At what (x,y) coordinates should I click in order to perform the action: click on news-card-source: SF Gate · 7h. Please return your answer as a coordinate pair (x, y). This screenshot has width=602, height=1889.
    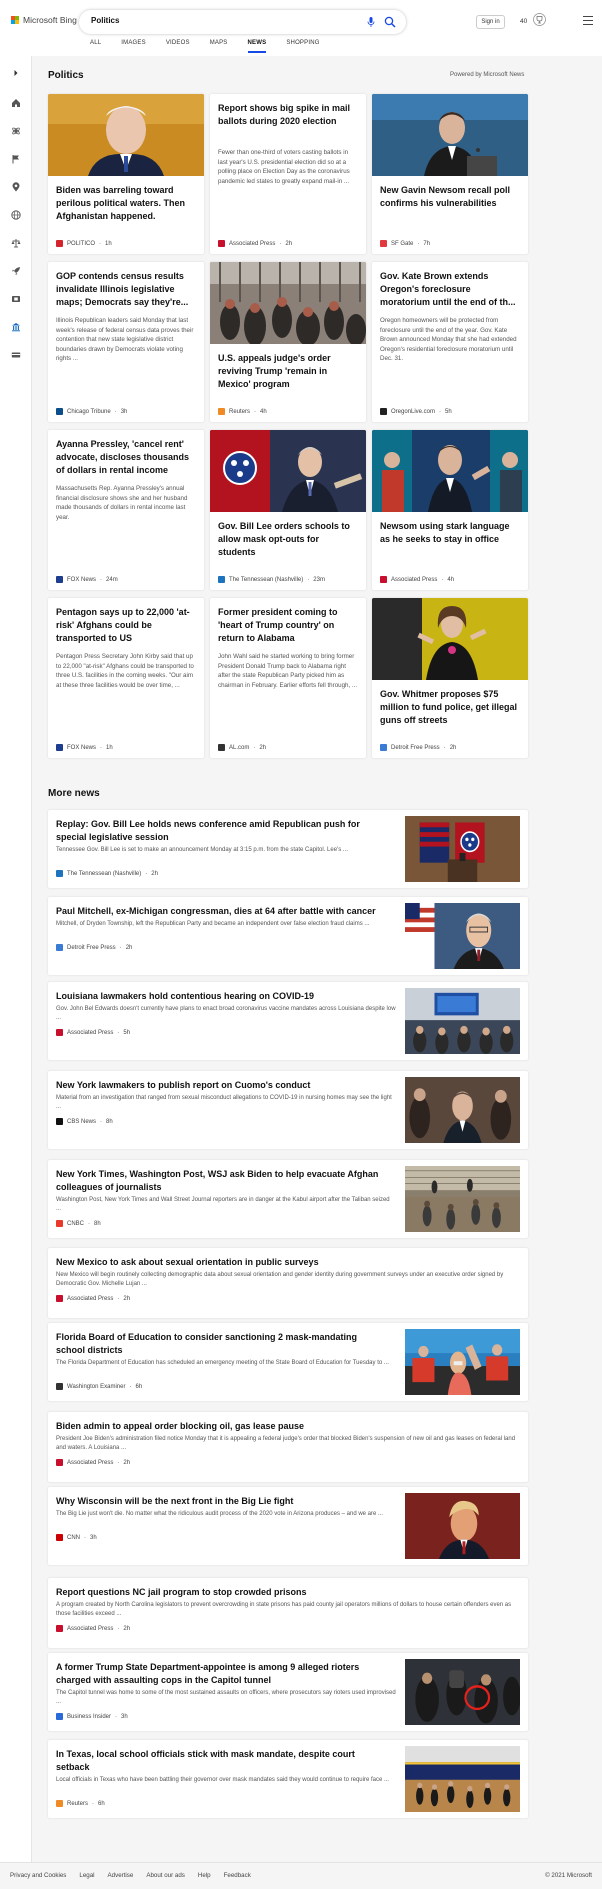
    Looking at the image, I should click on (405, 243).